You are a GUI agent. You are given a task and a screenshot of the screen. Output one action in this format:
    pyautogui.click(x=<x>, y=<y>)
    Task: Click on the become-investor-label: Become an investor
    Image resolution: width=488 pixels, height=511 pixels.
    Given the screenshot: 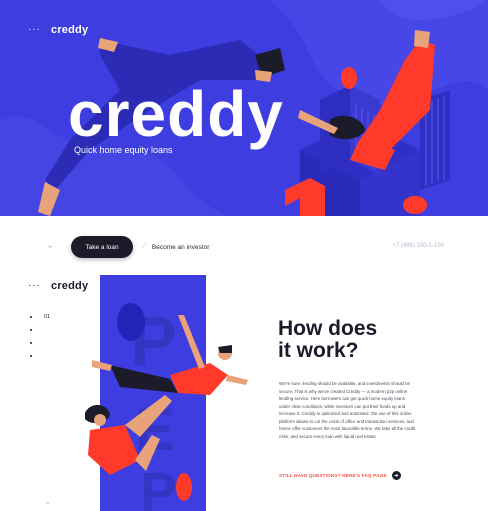 What is the action you would take?
    pyautogui.click(x=180, y=247)
    